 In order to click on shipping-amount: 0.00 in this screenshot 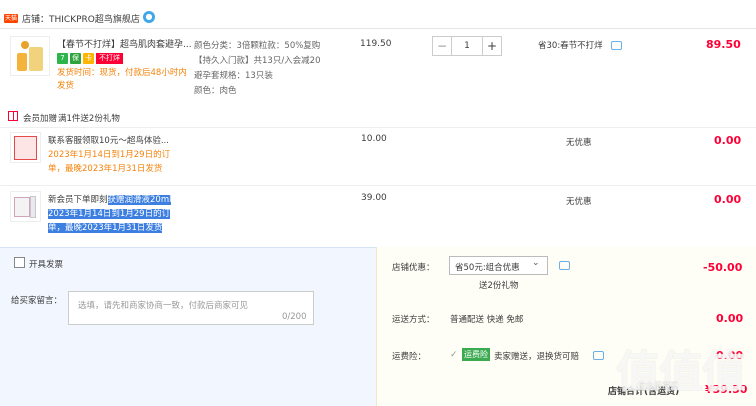, I will do `click(730, 318)`.